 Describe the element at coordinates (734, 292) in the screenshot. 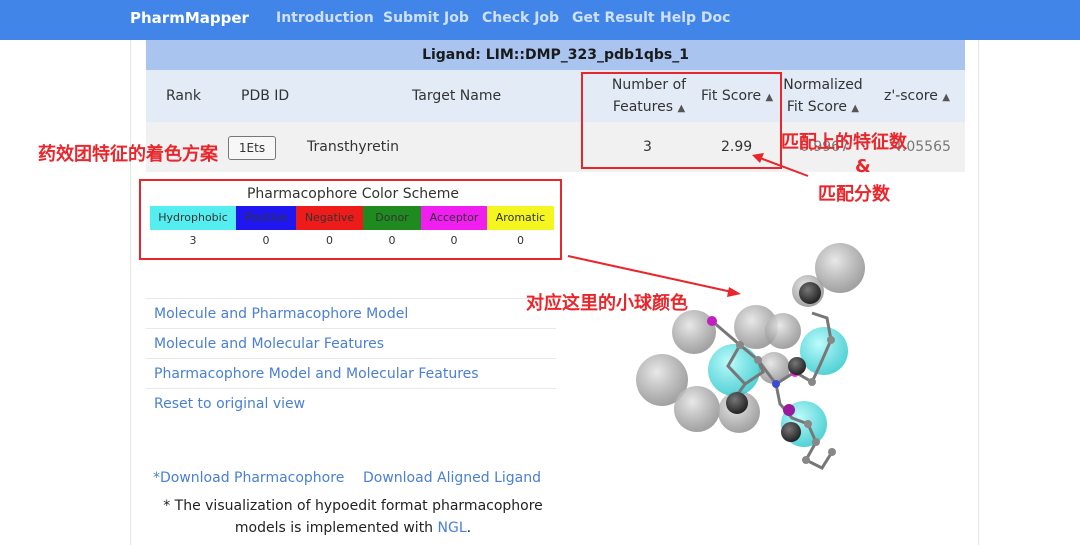

I see `arrowhead-icon` at that location.